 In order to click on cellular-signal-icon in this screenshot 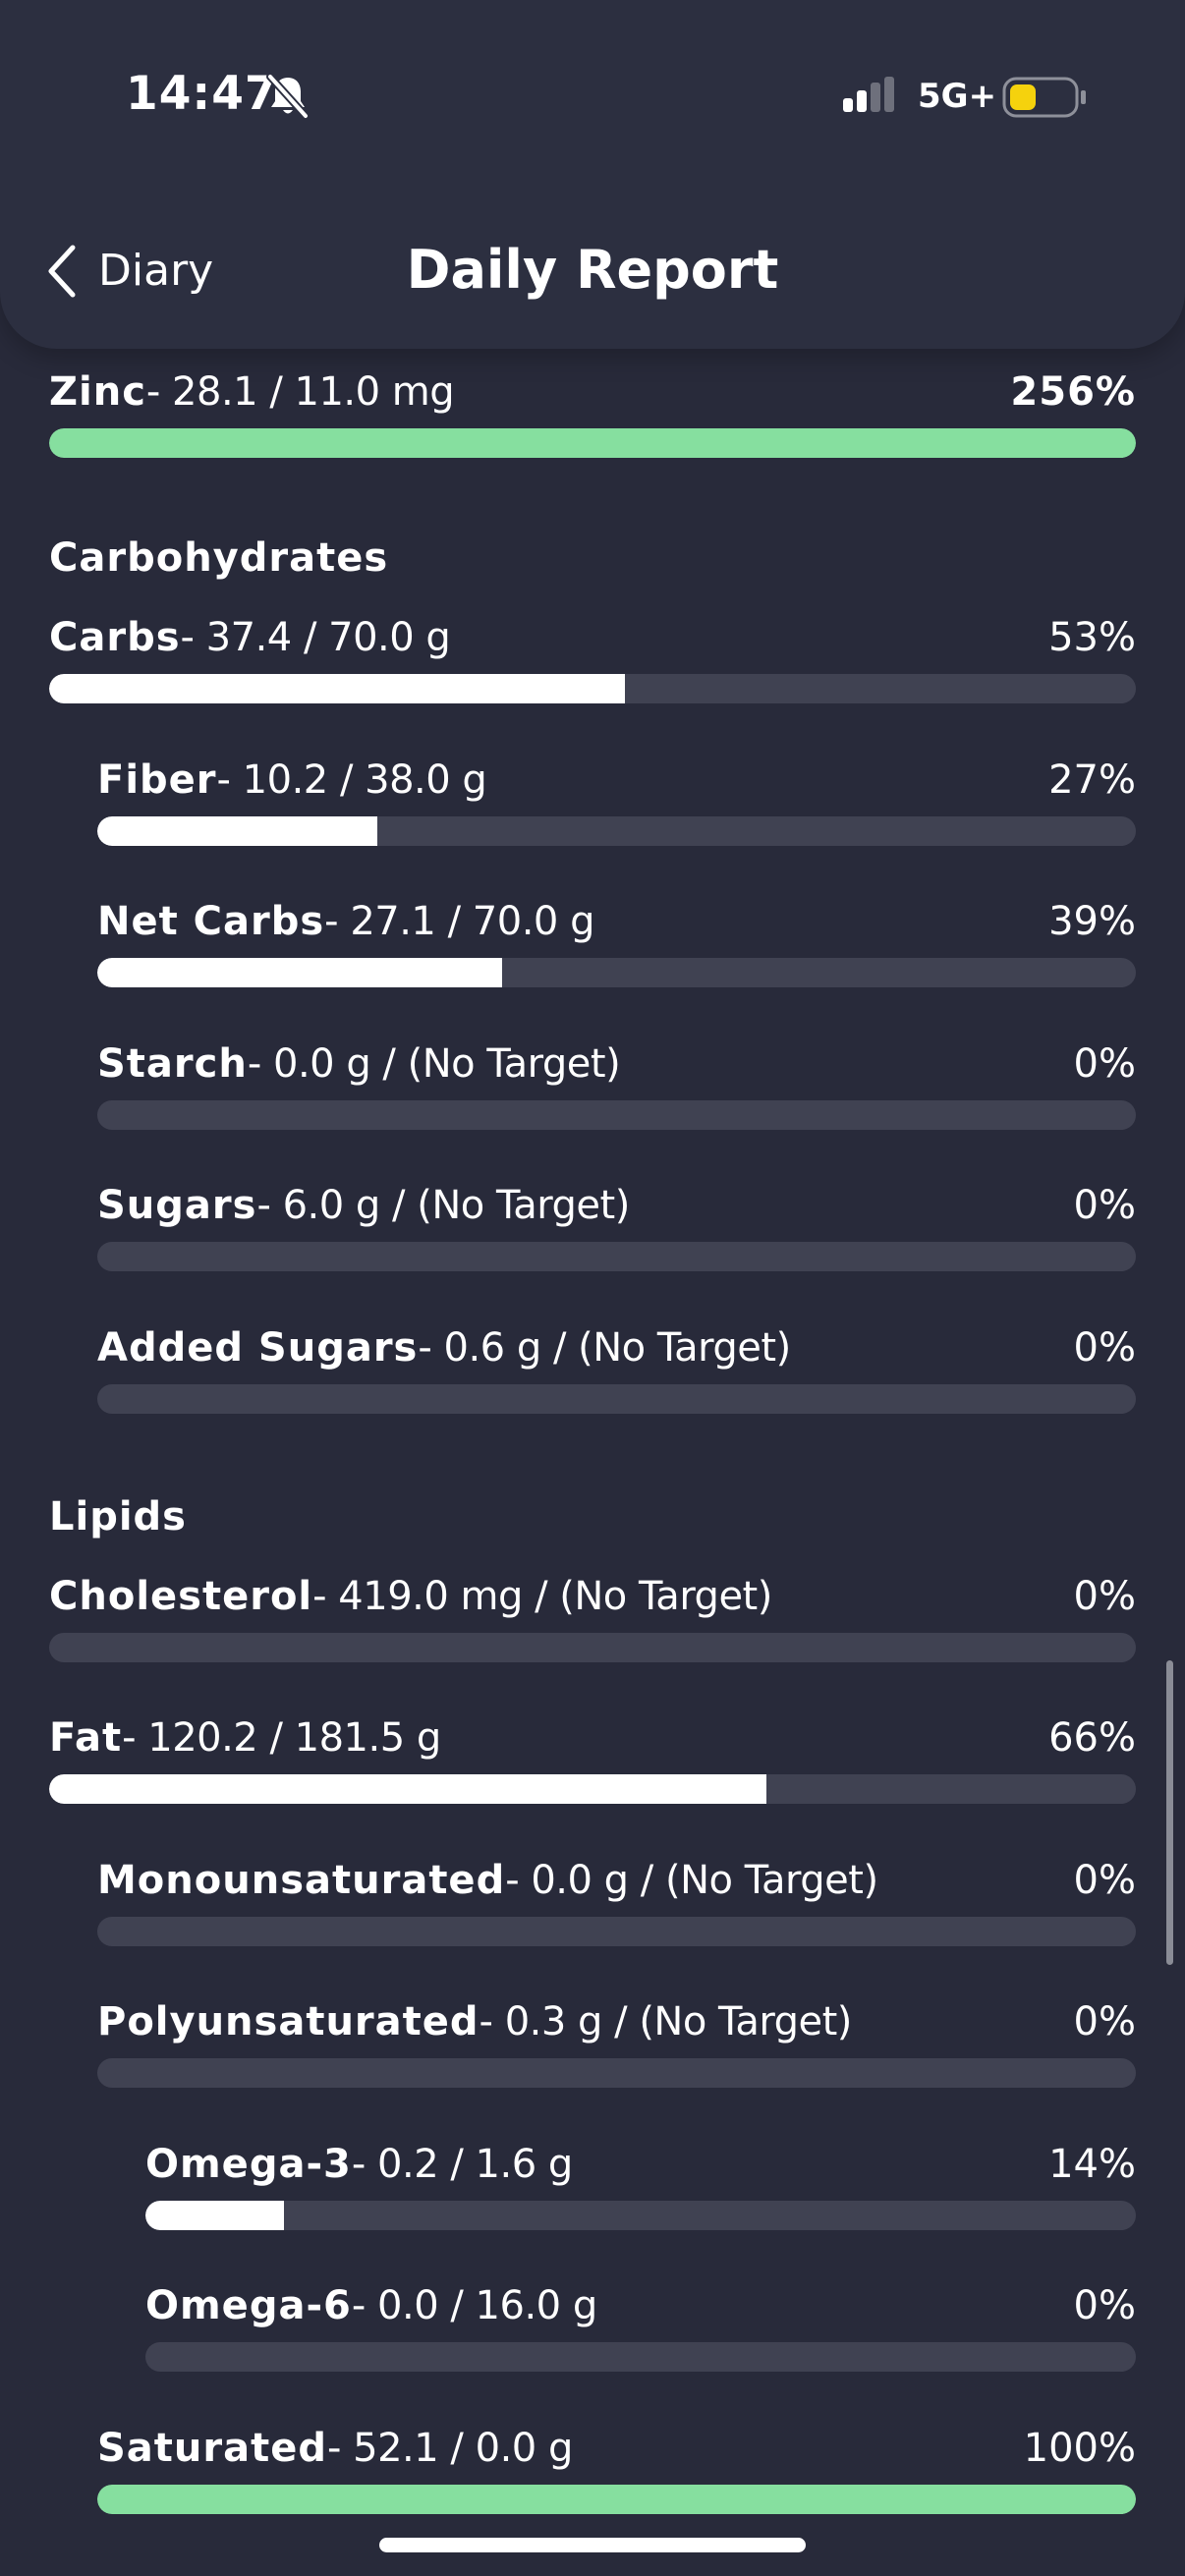, I will do `click(869, 94)`.